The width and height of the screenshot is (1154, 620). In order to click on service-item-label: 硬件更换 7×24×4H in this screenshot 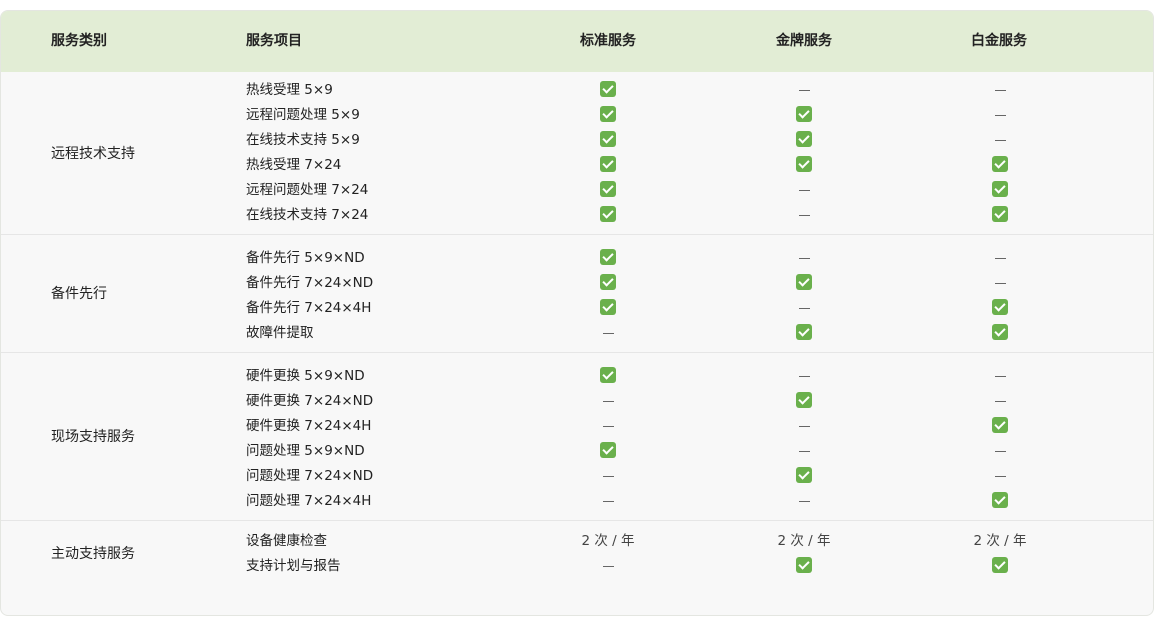, I will do `click(309, 426)`.